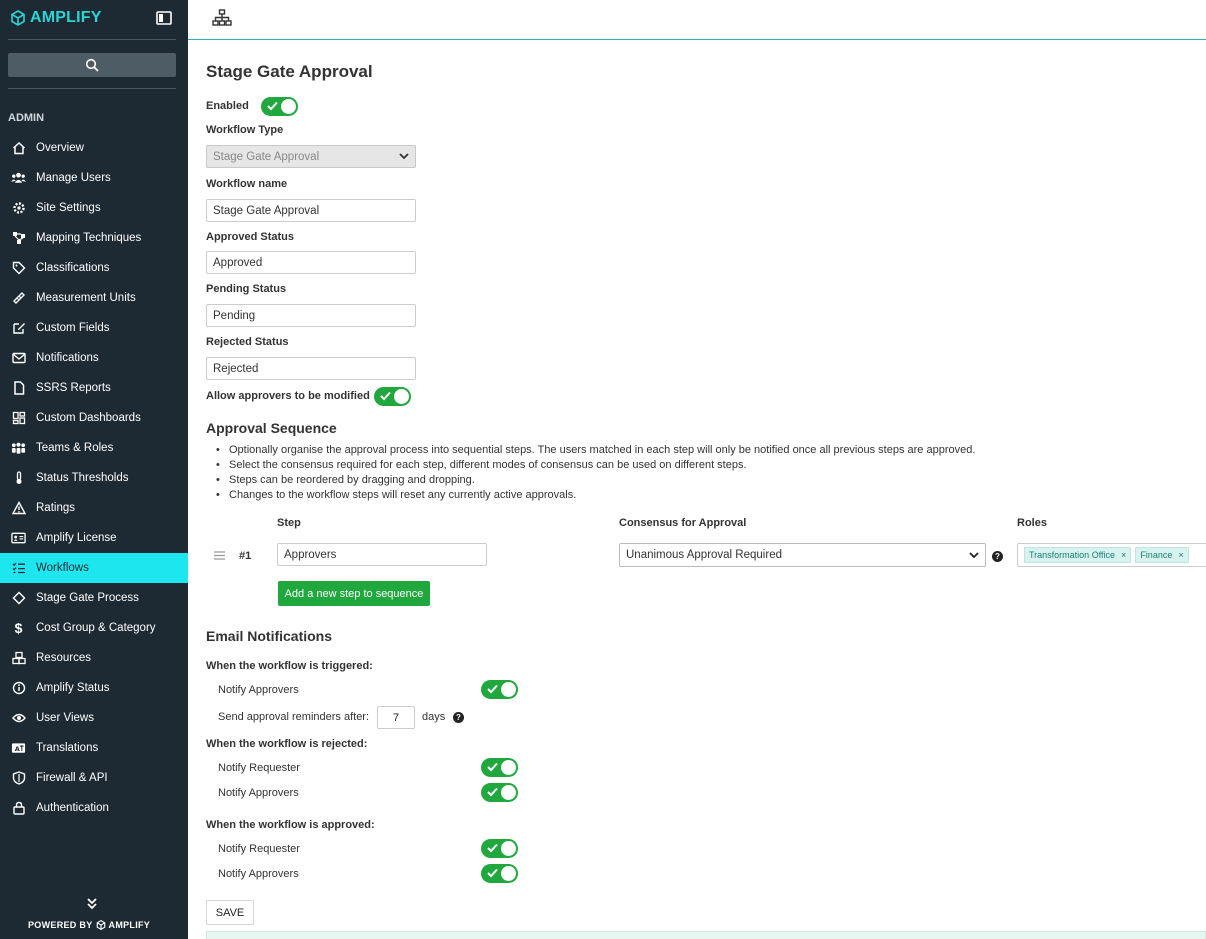  I want to click on sidebar-toggle-icon, so click(164, 19).